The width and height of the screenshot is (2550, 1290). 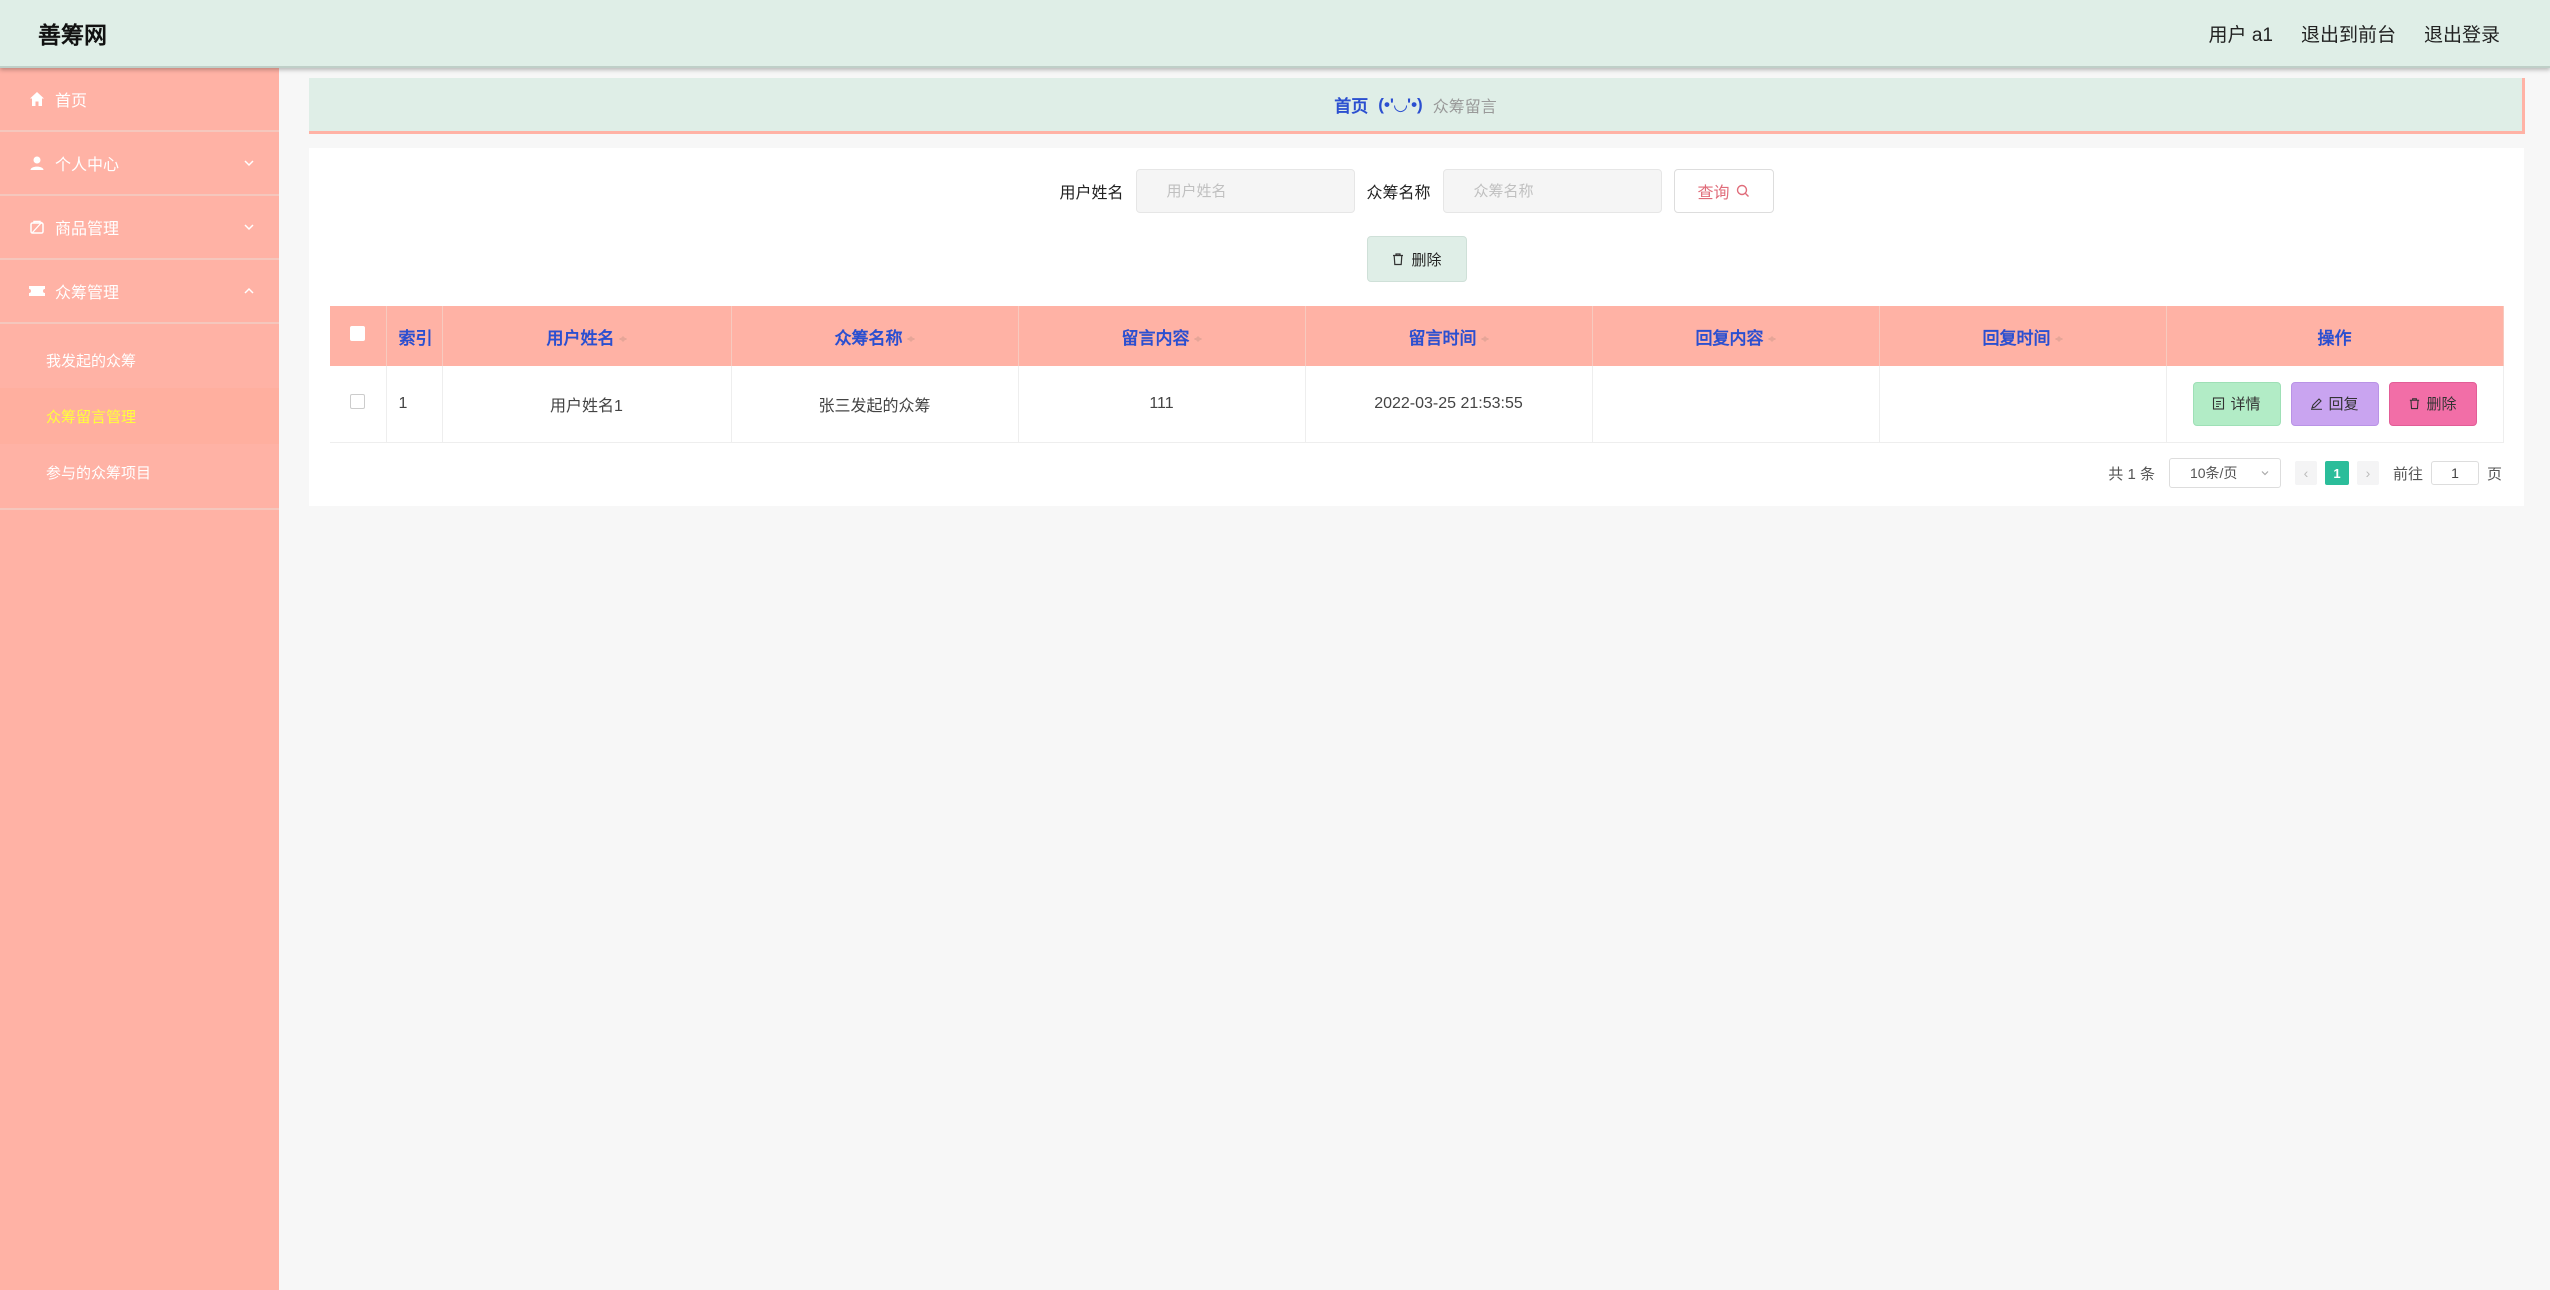 What do you see at coordinates (2343, 405) in the screenshot?
I see `reply-button-label: 回复` at bounding box center [2343, 405].